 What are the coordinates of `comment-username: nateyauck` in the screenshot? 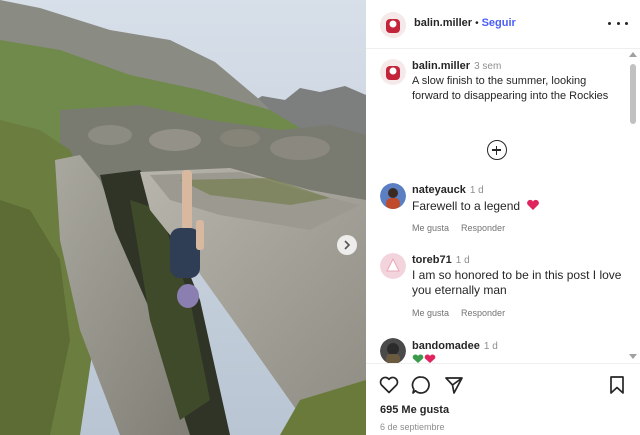 It's located at (439, 190).